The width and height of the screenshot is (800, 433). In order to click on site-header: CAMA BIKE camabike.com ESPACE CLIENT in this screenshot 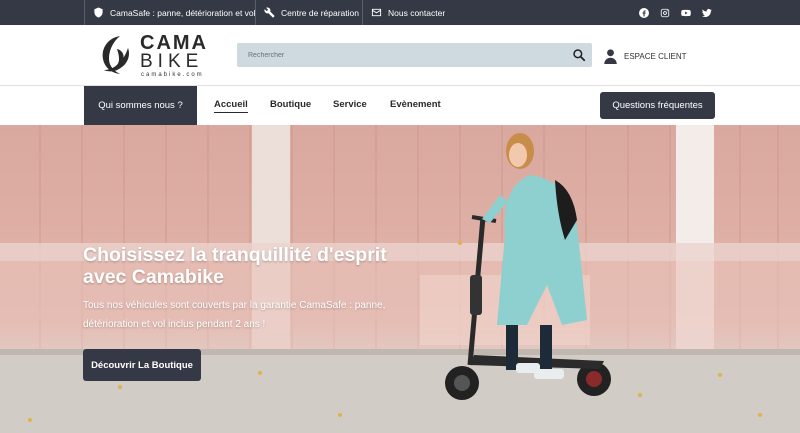, I will do `click(400, 55)`.